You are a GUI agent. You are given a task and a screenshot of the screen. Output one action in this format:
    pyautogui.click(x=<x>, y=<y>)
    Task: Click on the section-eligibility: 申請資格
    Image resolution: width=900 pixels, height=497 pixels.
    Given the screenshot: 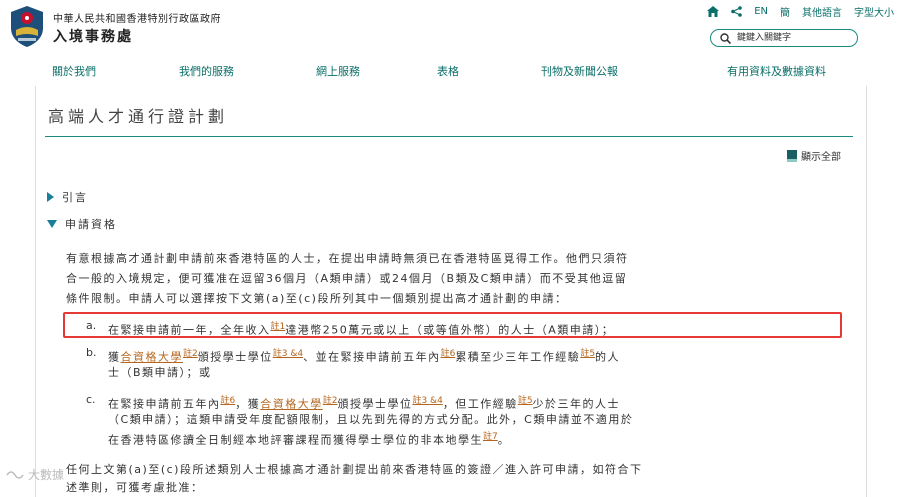 What is the action you would take?
    pyautogui.click(x=82, y=224)
    